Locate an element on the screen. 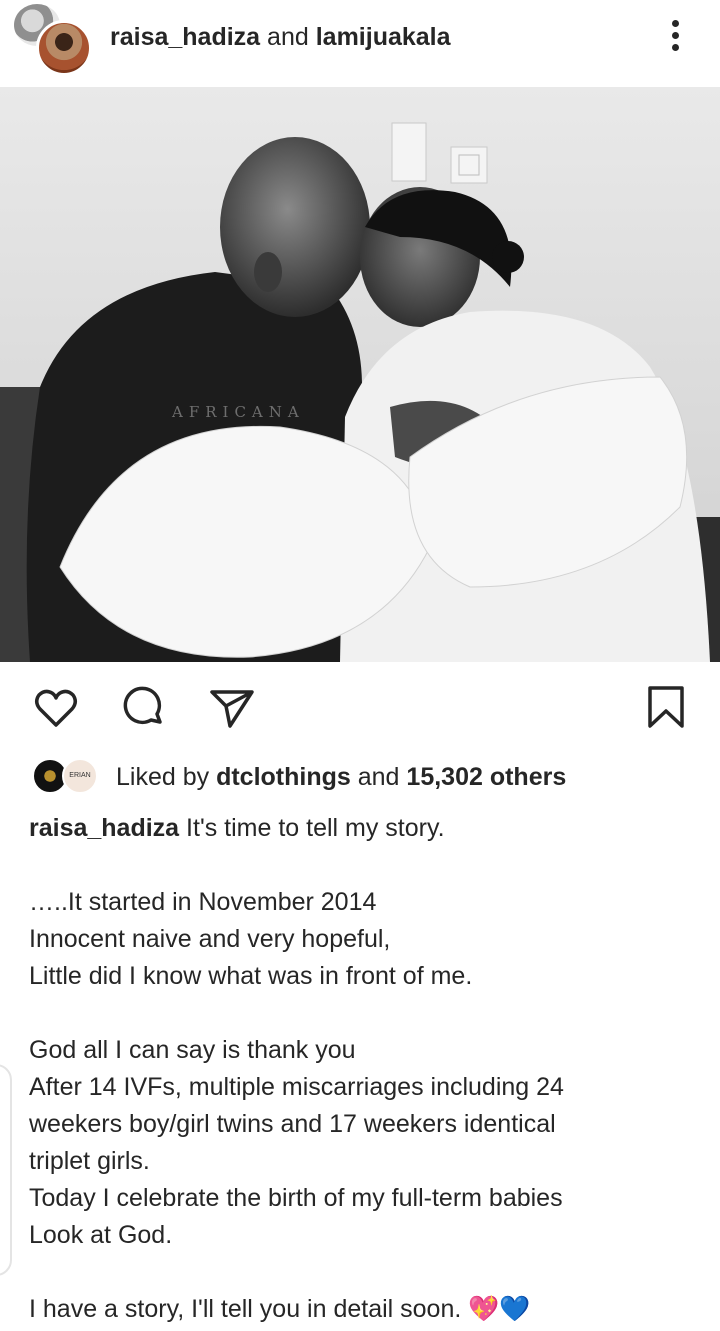  send-icon is located at coordinates (232, 708).